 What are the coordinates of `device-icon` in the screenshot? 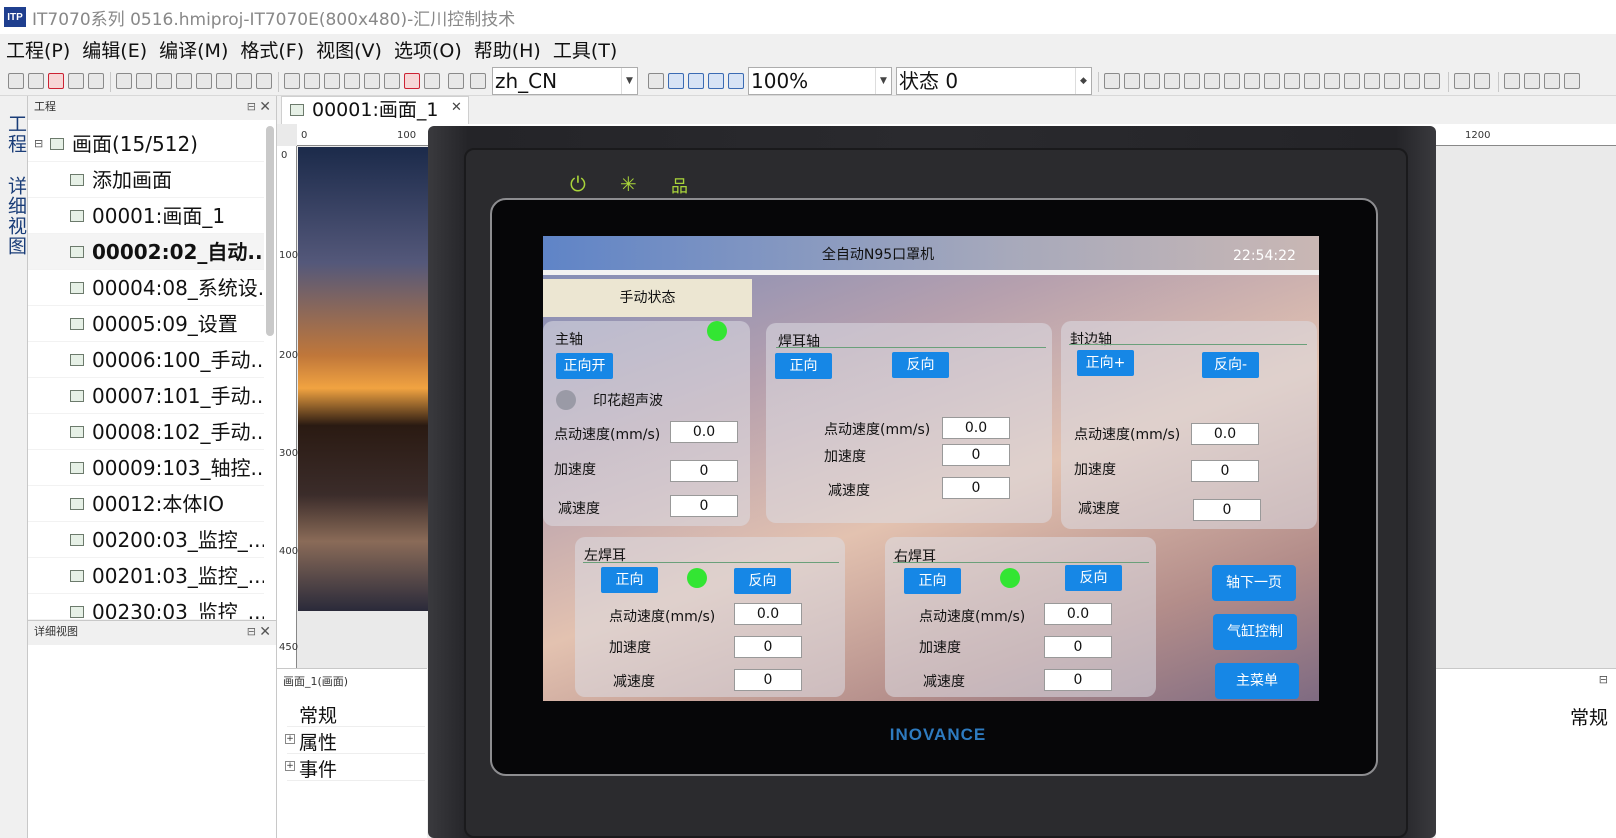 It's located at (456, 81).